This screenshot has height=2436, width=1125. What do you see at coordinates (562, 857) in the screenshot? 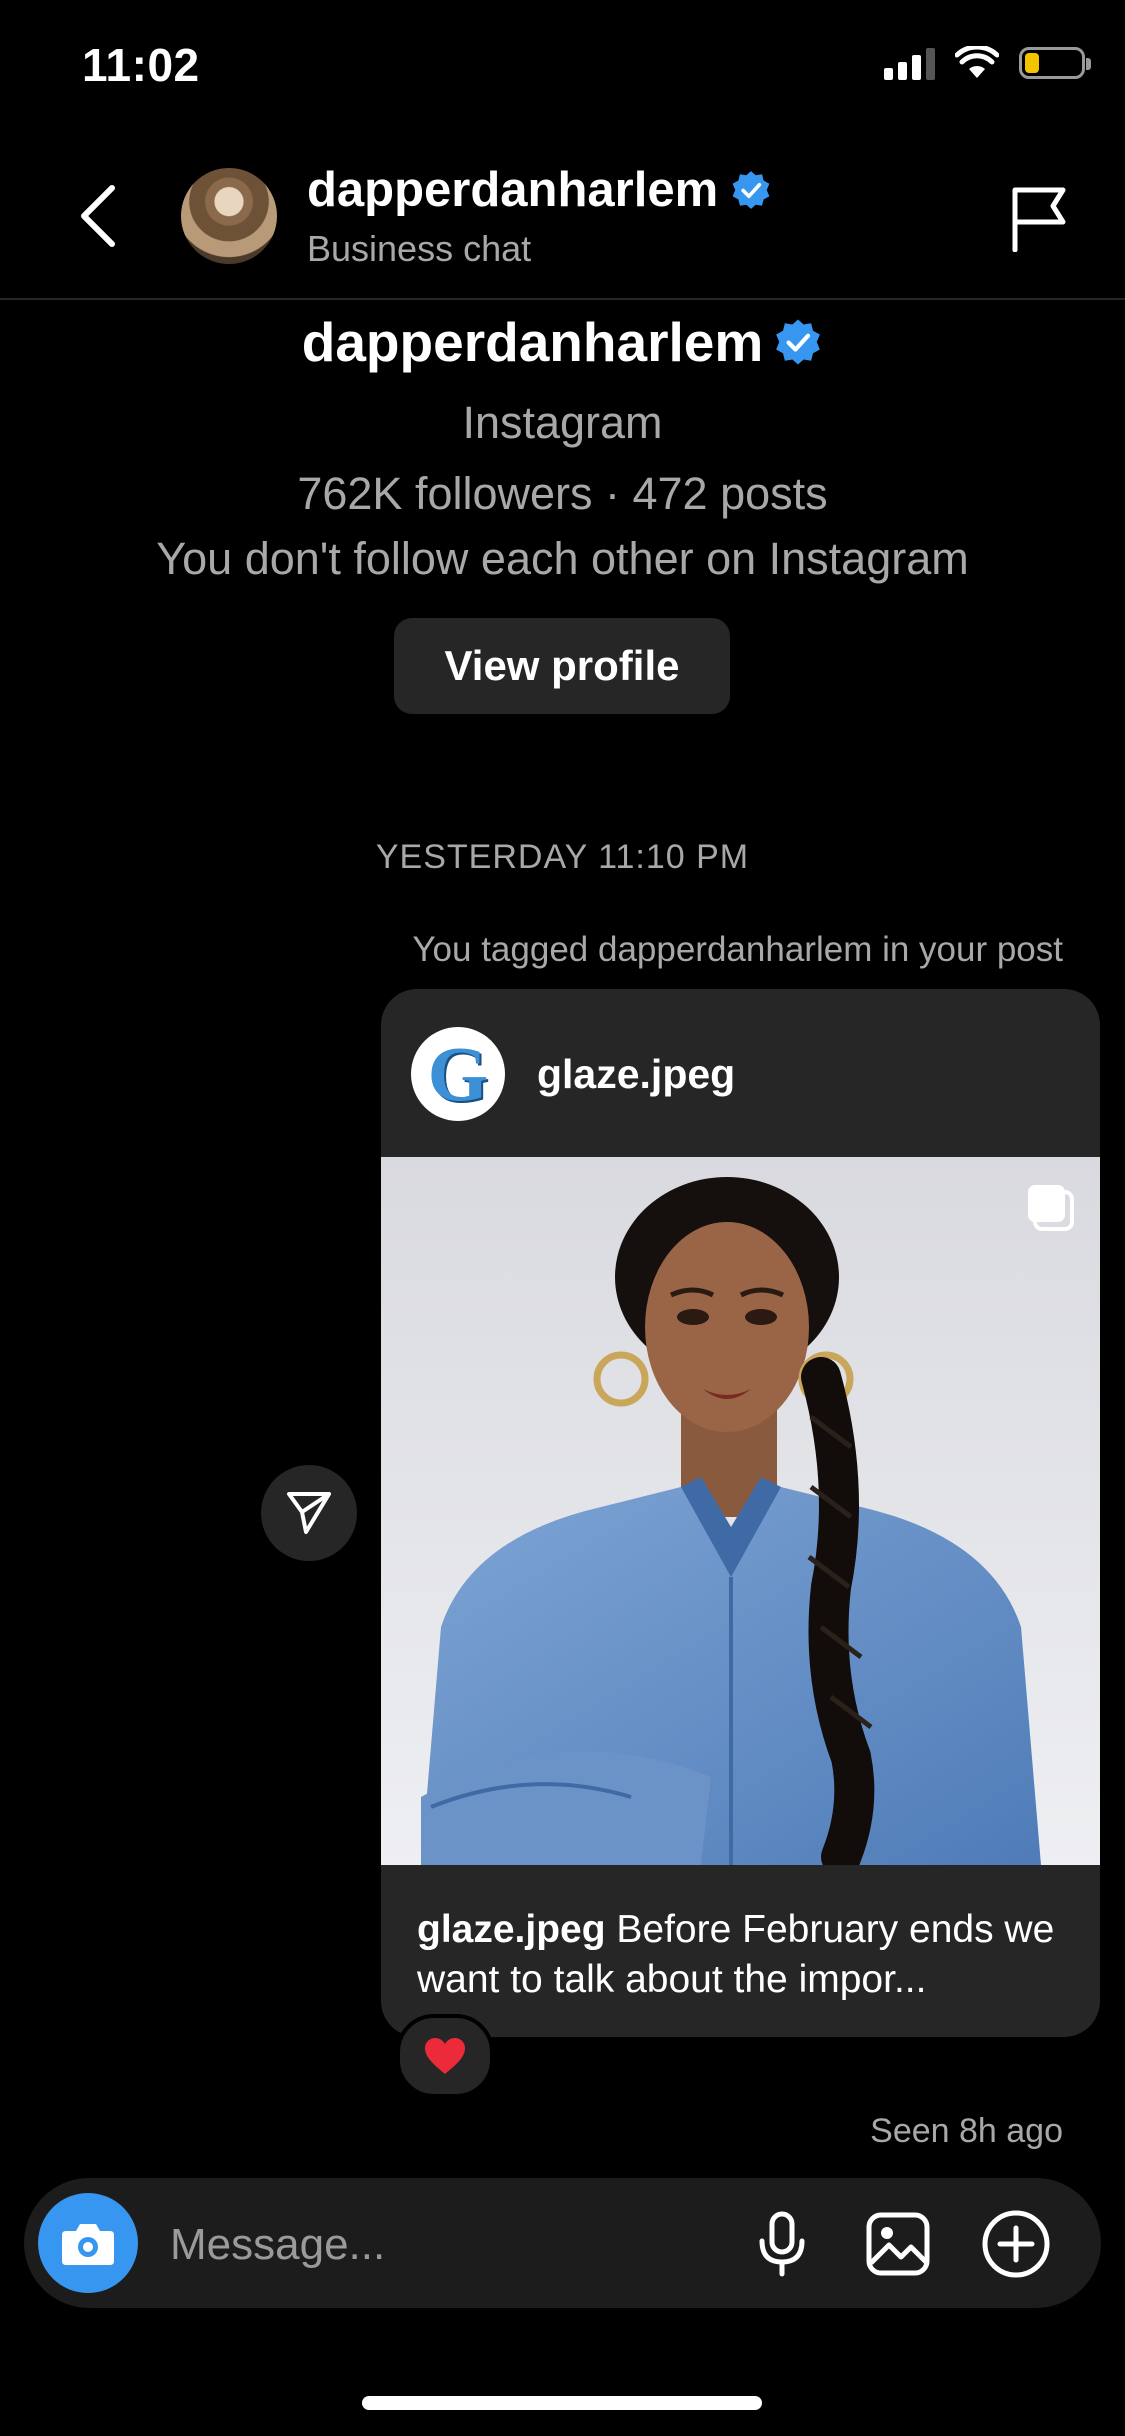
I see `message-timestamp: YESTERDAY 11:10 PM` at bounding box center [562, 857].